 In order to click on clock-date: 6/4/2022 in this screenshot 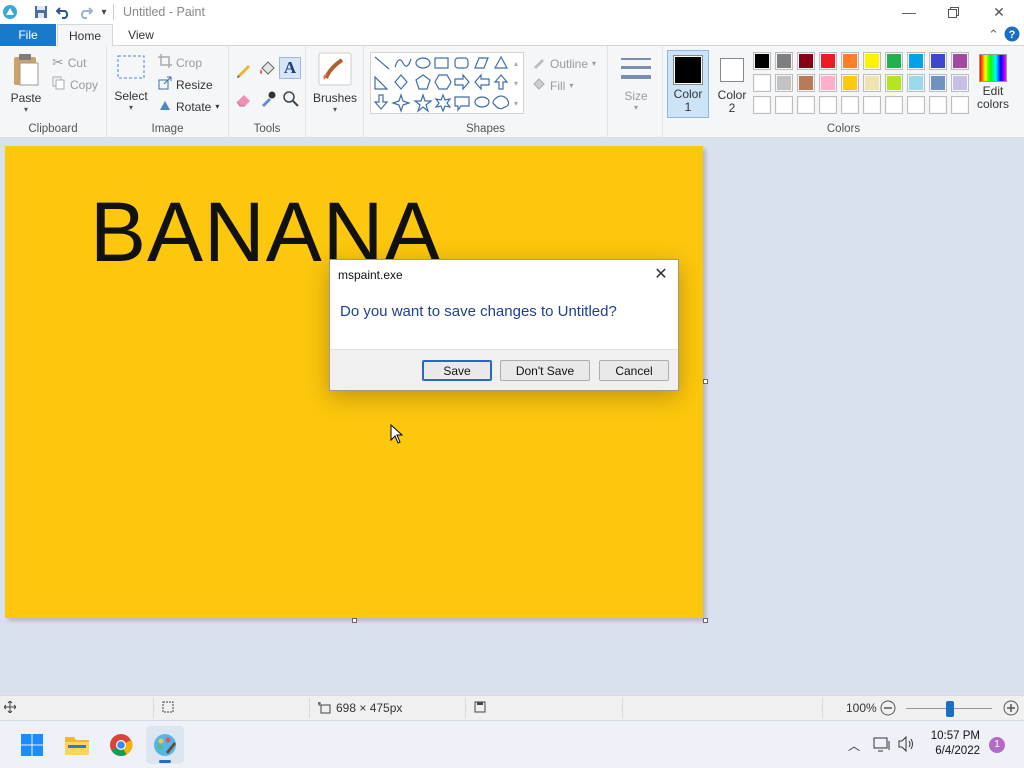, I will do `click(957, 751)`.